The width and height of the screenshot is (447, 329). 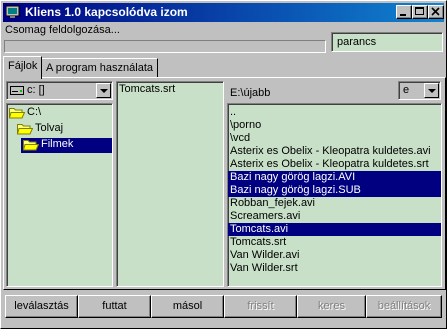 What do you see at coordinates (334, 216) in the screenshot?
I see `list-item: Screamers.avi` at bounding box center [334, 216].